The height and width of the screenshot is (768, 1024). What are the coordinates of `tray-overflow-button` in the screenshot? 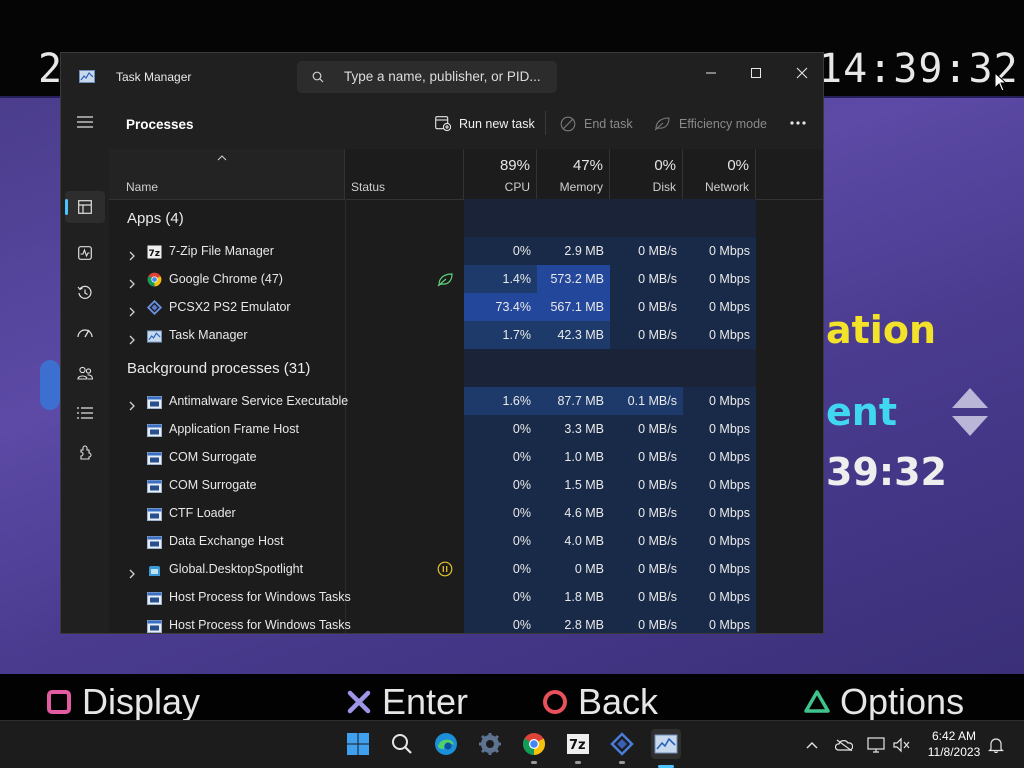 It's located at (812, 745).